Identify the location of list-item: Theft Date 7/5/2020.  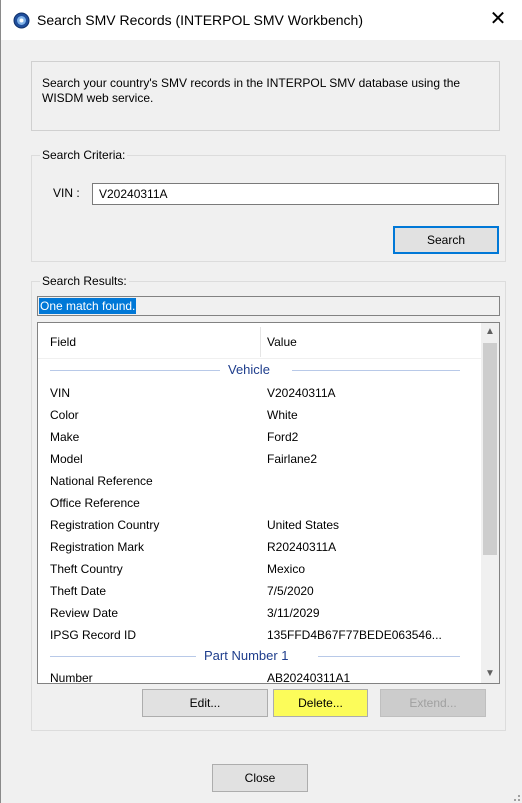
(259, 591).